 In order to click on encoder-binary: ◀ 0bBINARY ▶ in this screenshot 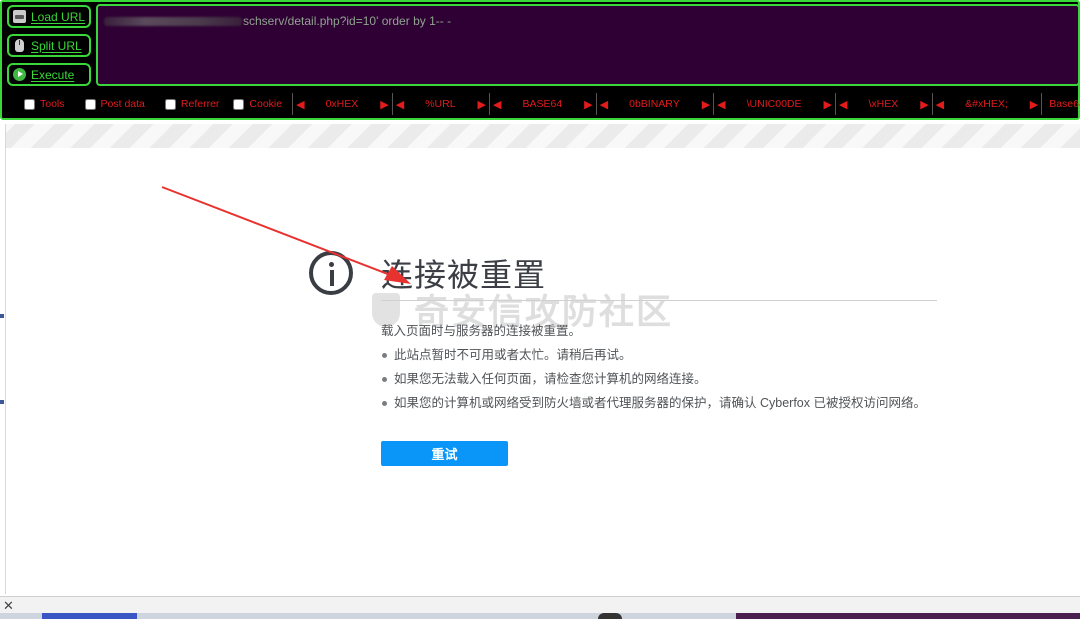, I will do `click(655, 104)`.